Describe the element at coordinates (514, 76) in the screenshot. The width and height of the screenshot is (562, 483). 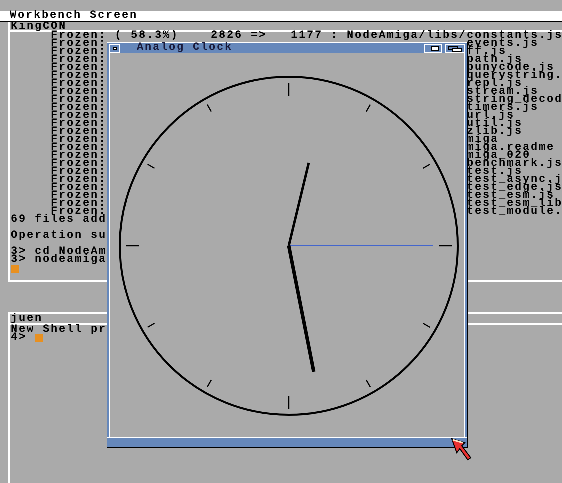
I see `console-text: querystring.` at that location.